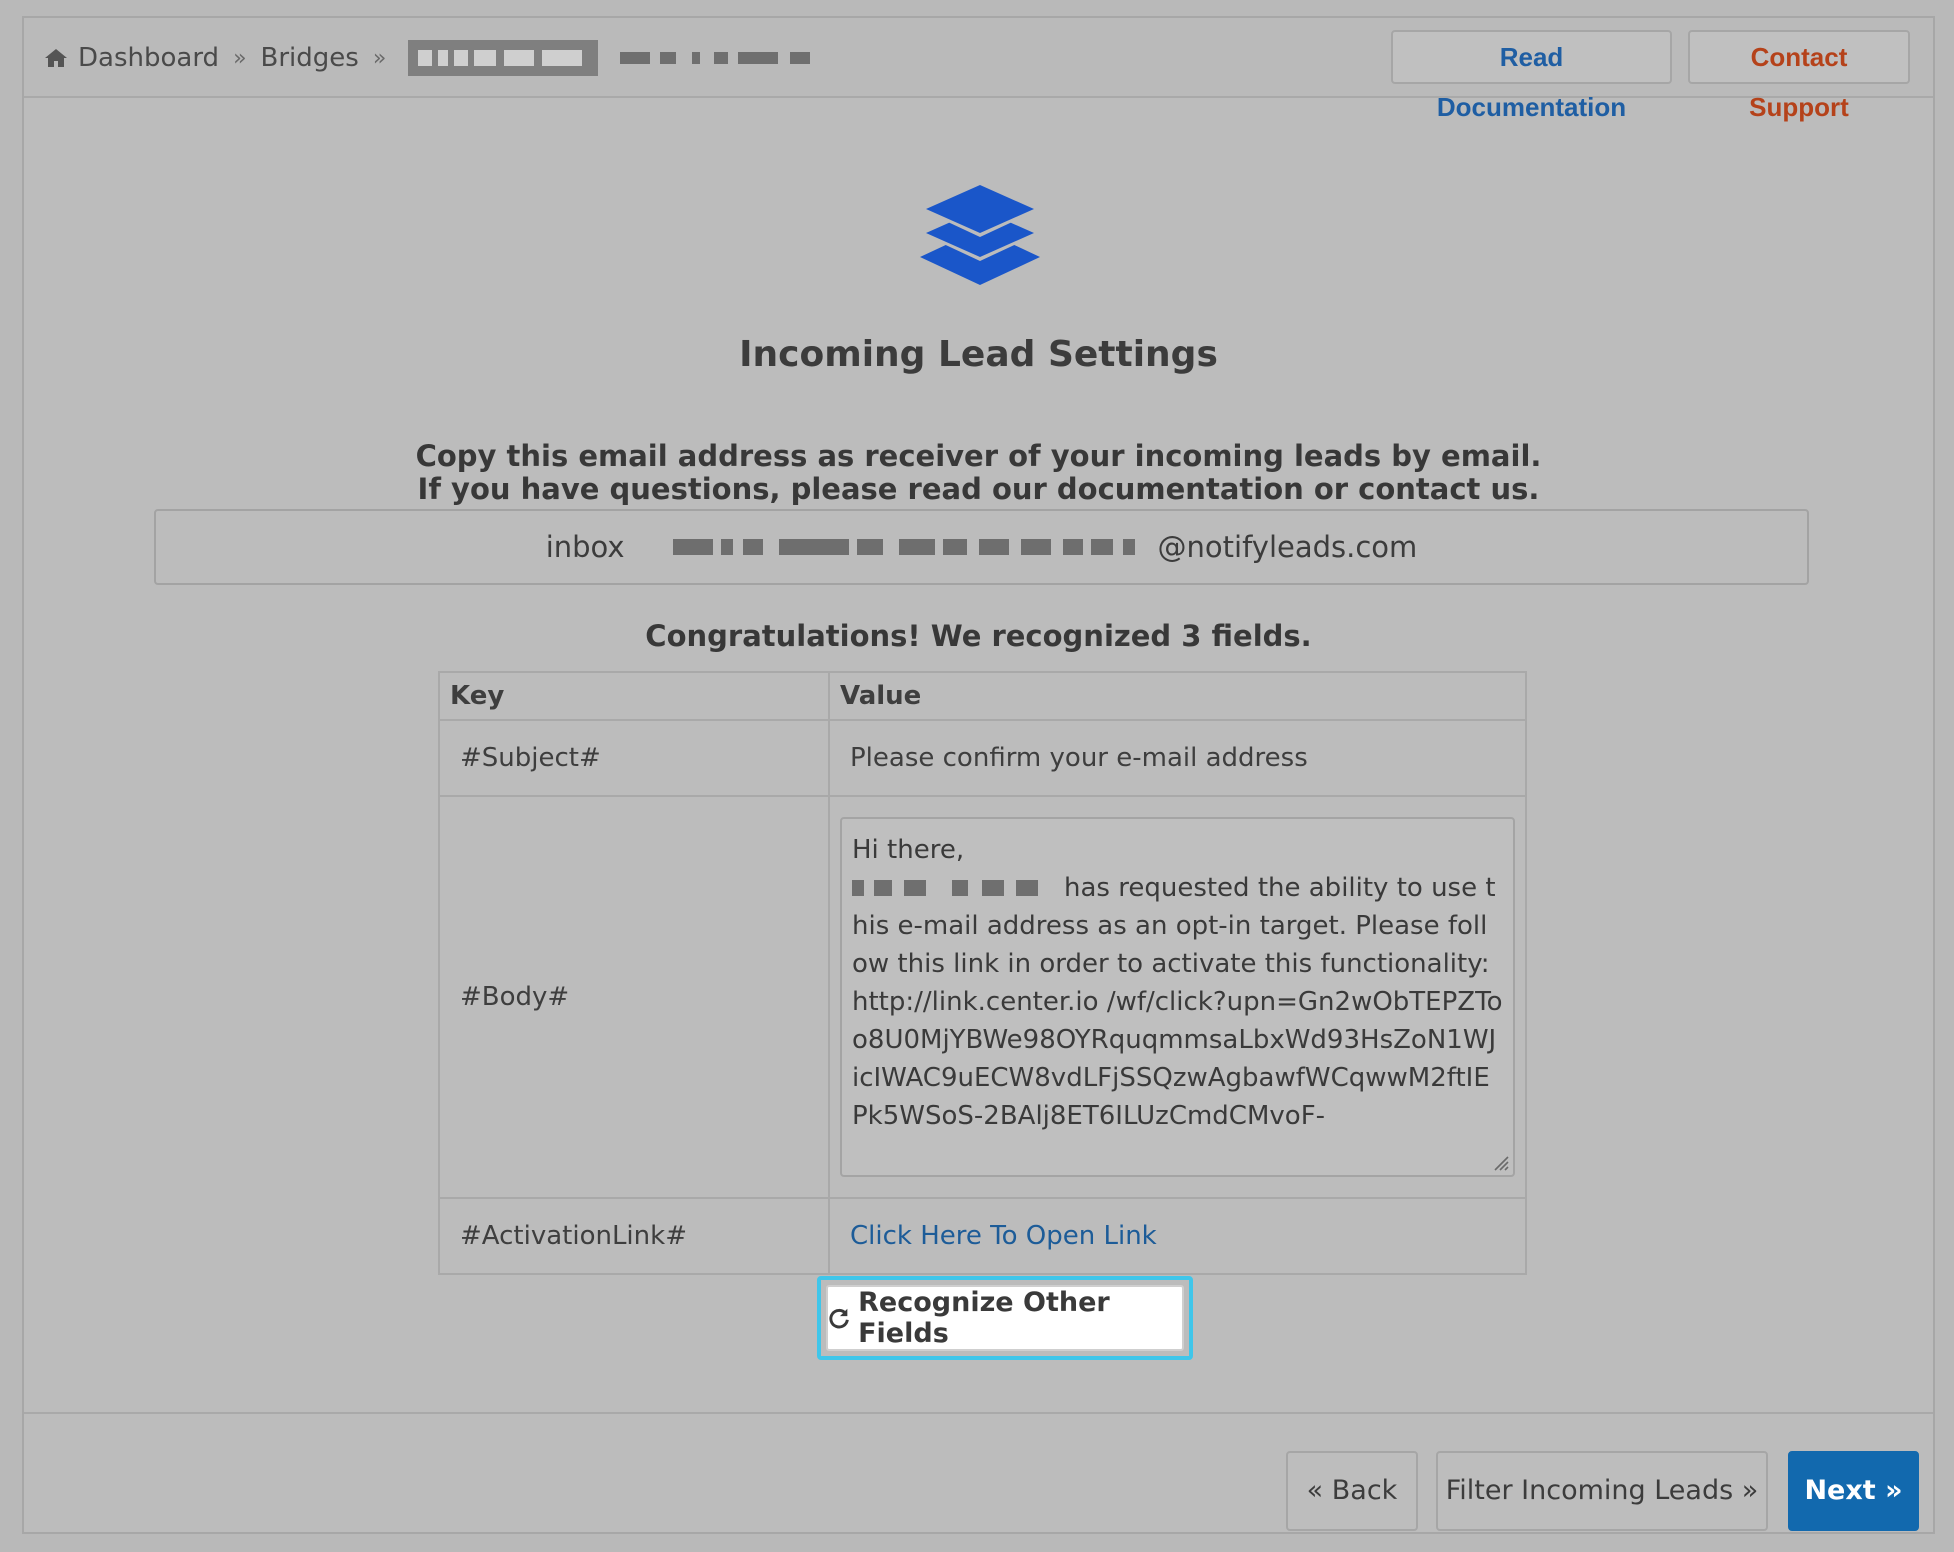 The width and height of the screenshot is (1954, 1552). I want to click on table-header-row: Key Value, so click(982, 696).